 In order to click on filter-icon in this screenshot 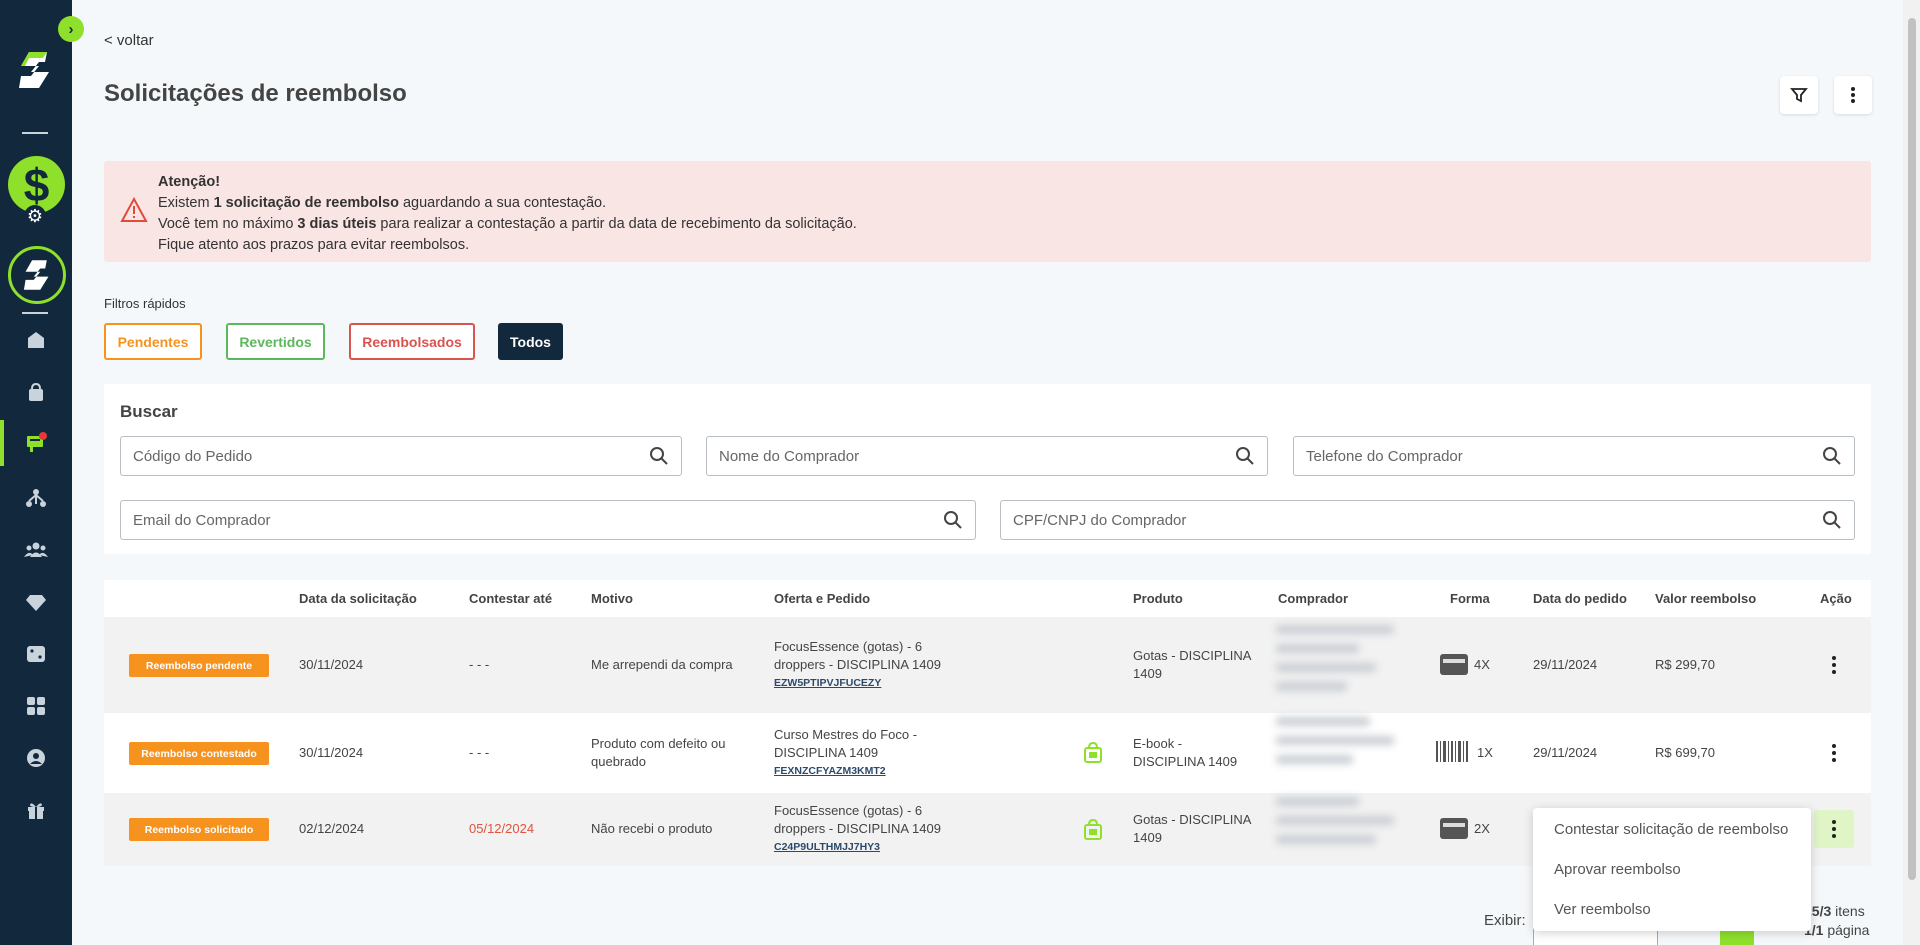, I will do `click(1799, 95)`.